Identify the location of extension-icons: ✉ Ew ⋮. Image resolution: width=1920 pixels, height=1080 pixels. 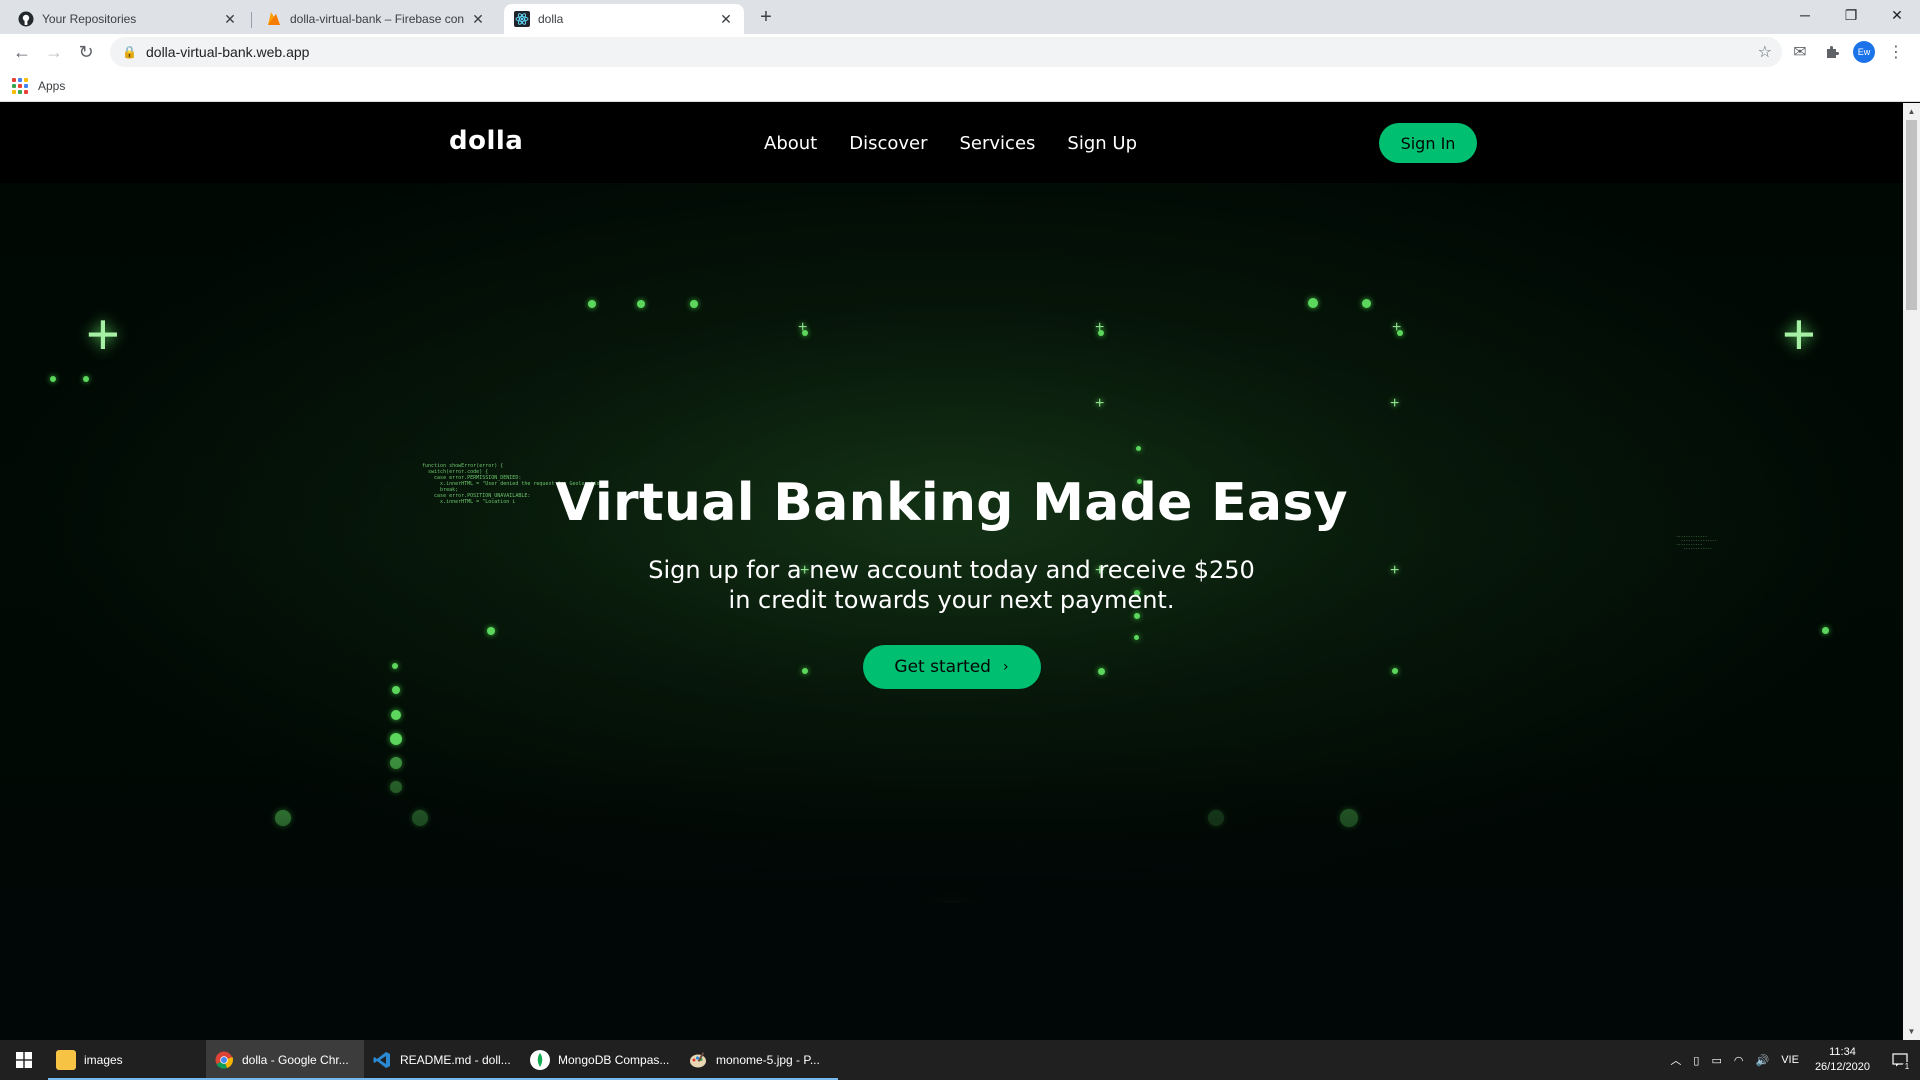
(1848, 52).